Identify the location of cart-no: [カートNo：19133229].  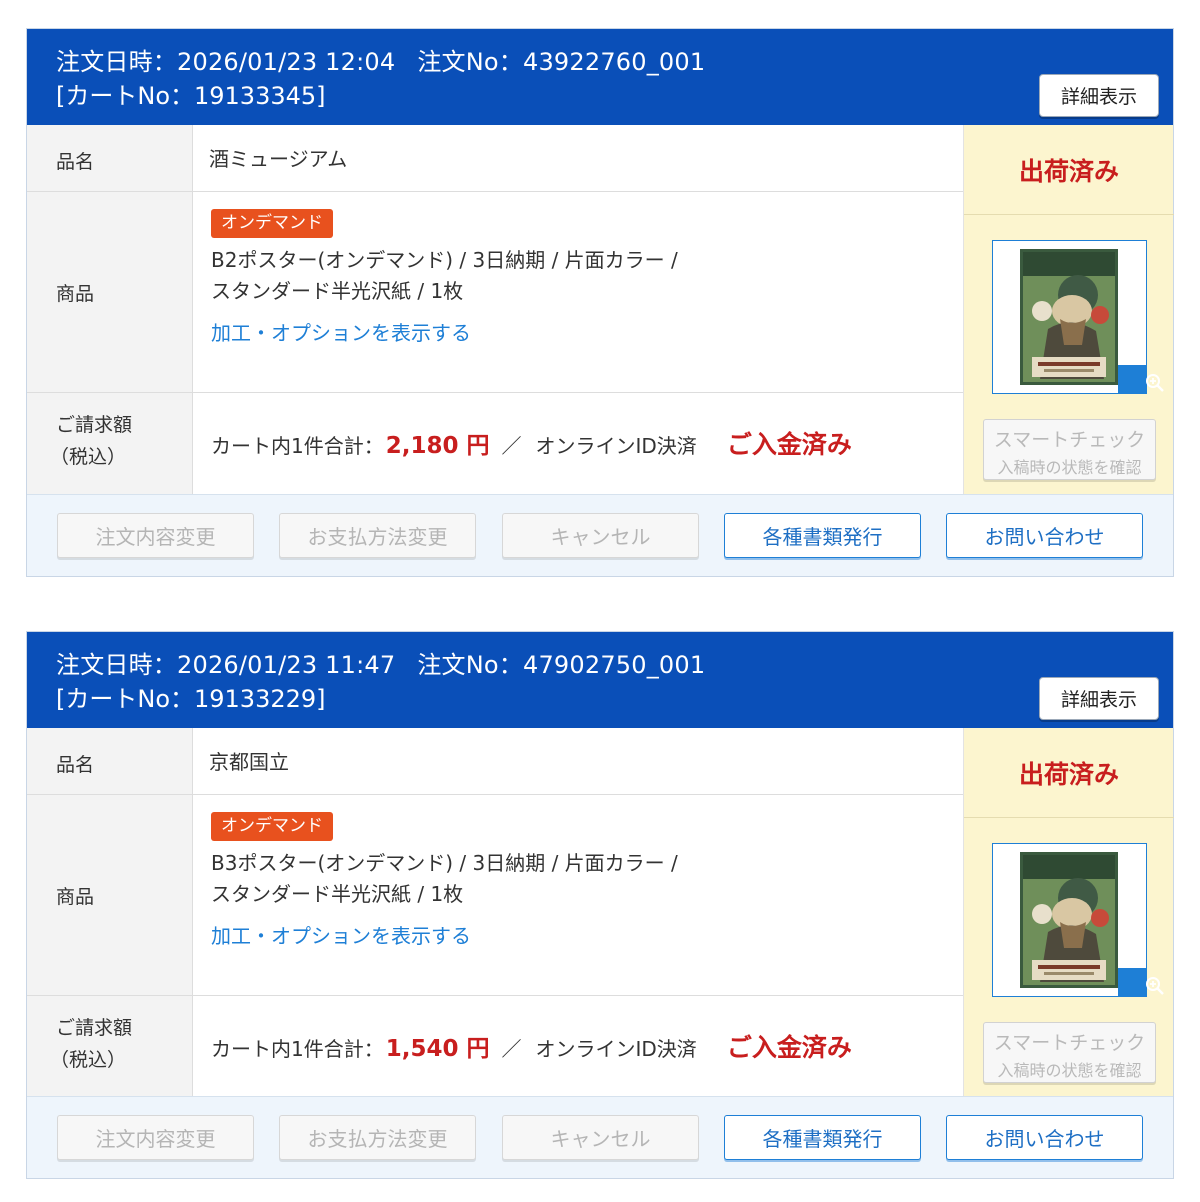
(191, 699).